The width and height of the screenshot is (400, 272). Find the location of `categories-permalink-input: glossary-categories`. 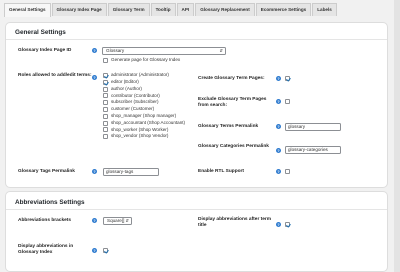

categories-permalink-input: glossary-categories is located at coordinates (313, 150).